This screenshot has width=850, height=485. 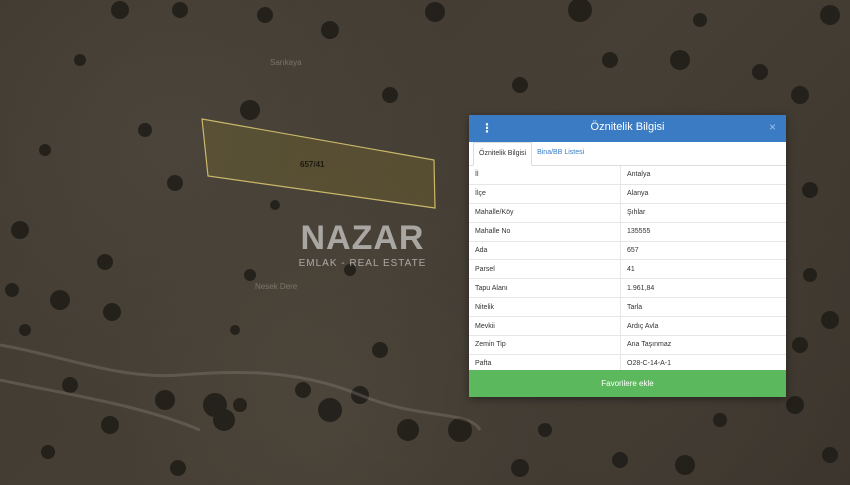 I want to click on table-row: Nitelik Tarla, so click(x=627, y=307).